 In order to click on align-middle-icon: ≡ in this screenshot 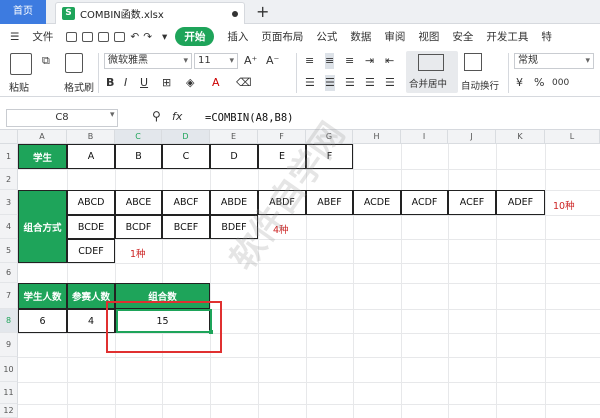, I will do `click(330, 61)`.